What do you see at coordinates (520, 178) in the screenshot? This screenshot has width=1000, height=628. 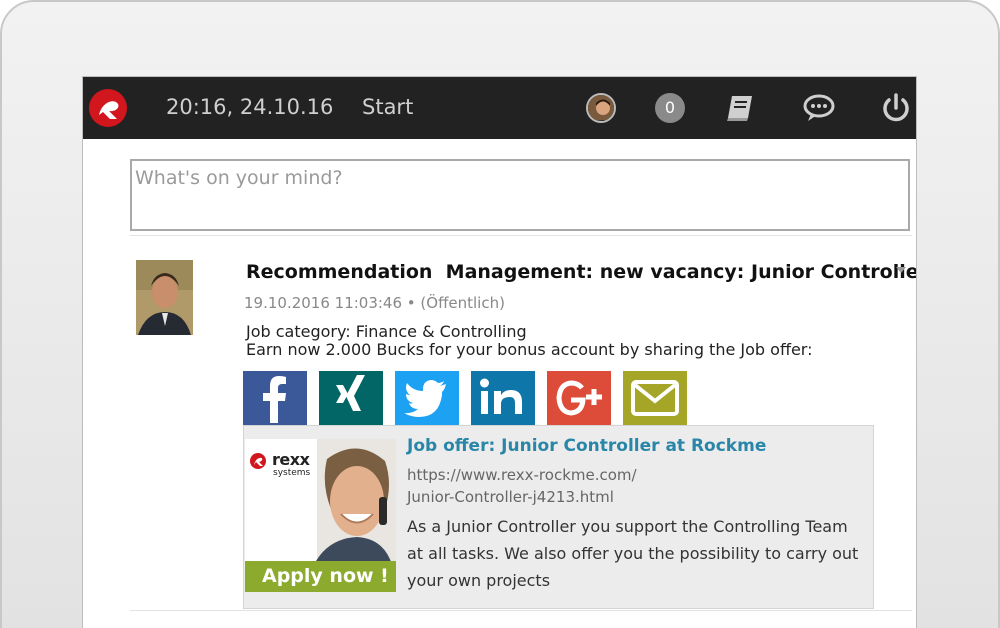 I see `status-input` at bounding box center [520, 178].